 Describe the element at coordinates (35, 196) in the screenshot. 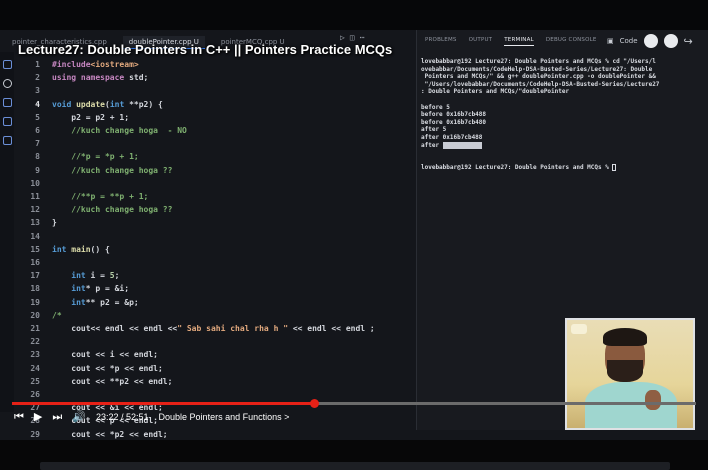

I see `line-number: 11` at that location.